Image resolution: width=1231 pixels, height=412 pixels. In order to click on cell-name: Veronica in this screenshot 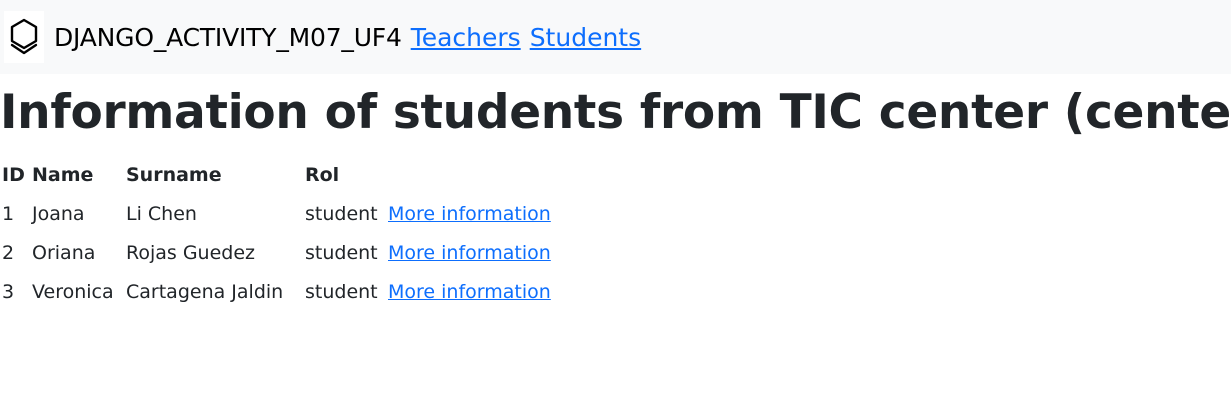, I will do `click(73, 291)`.